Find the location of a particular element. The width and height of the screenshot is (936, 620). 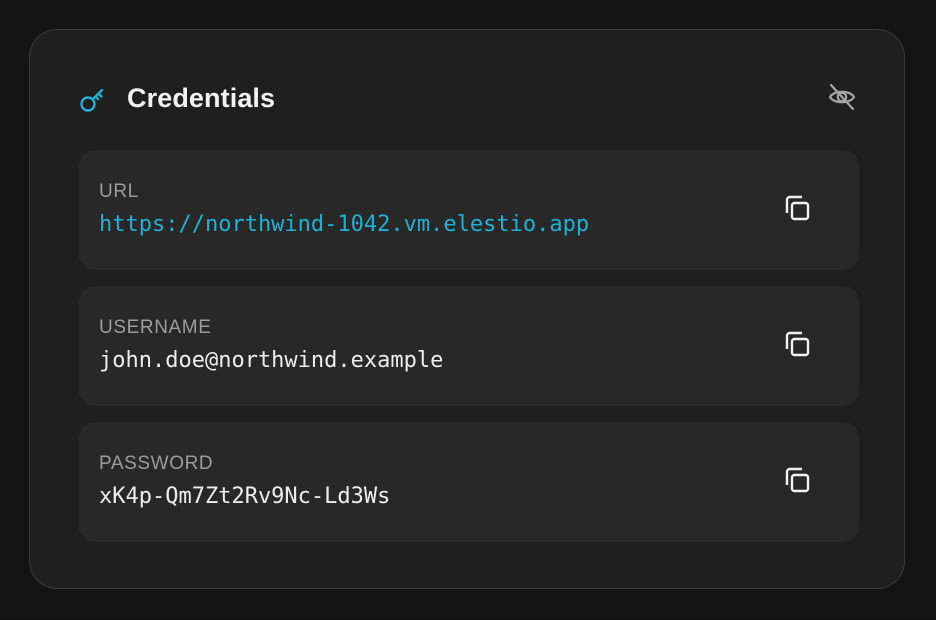

row-label: URL is located at coordinates (119, 191).